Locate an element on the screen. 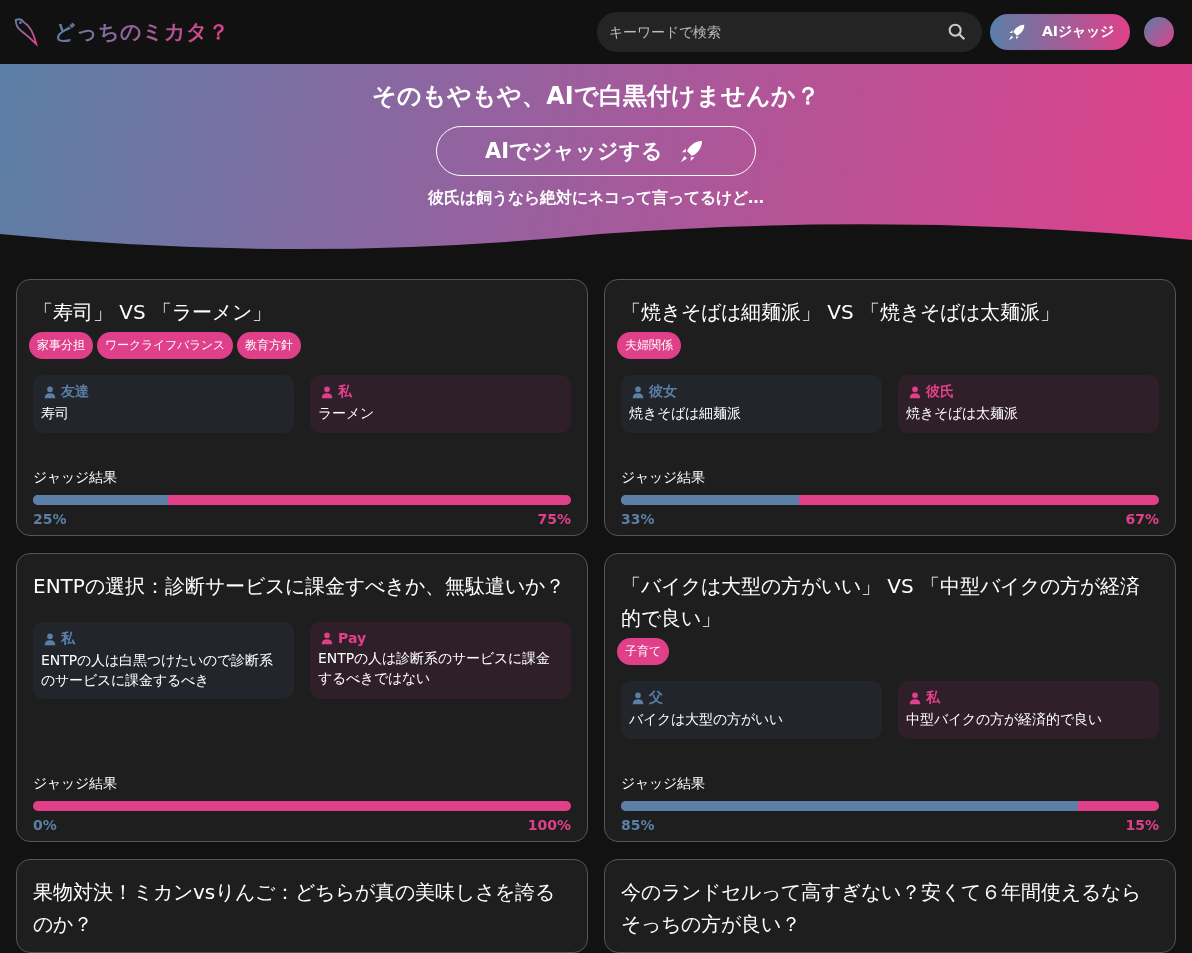 This screenshot has height=953, width=1192. debate-card: 果物対決！ミカンvsりんご：どちらが真の美味しさを誇るのか？ is located at coordinates (302, 906).